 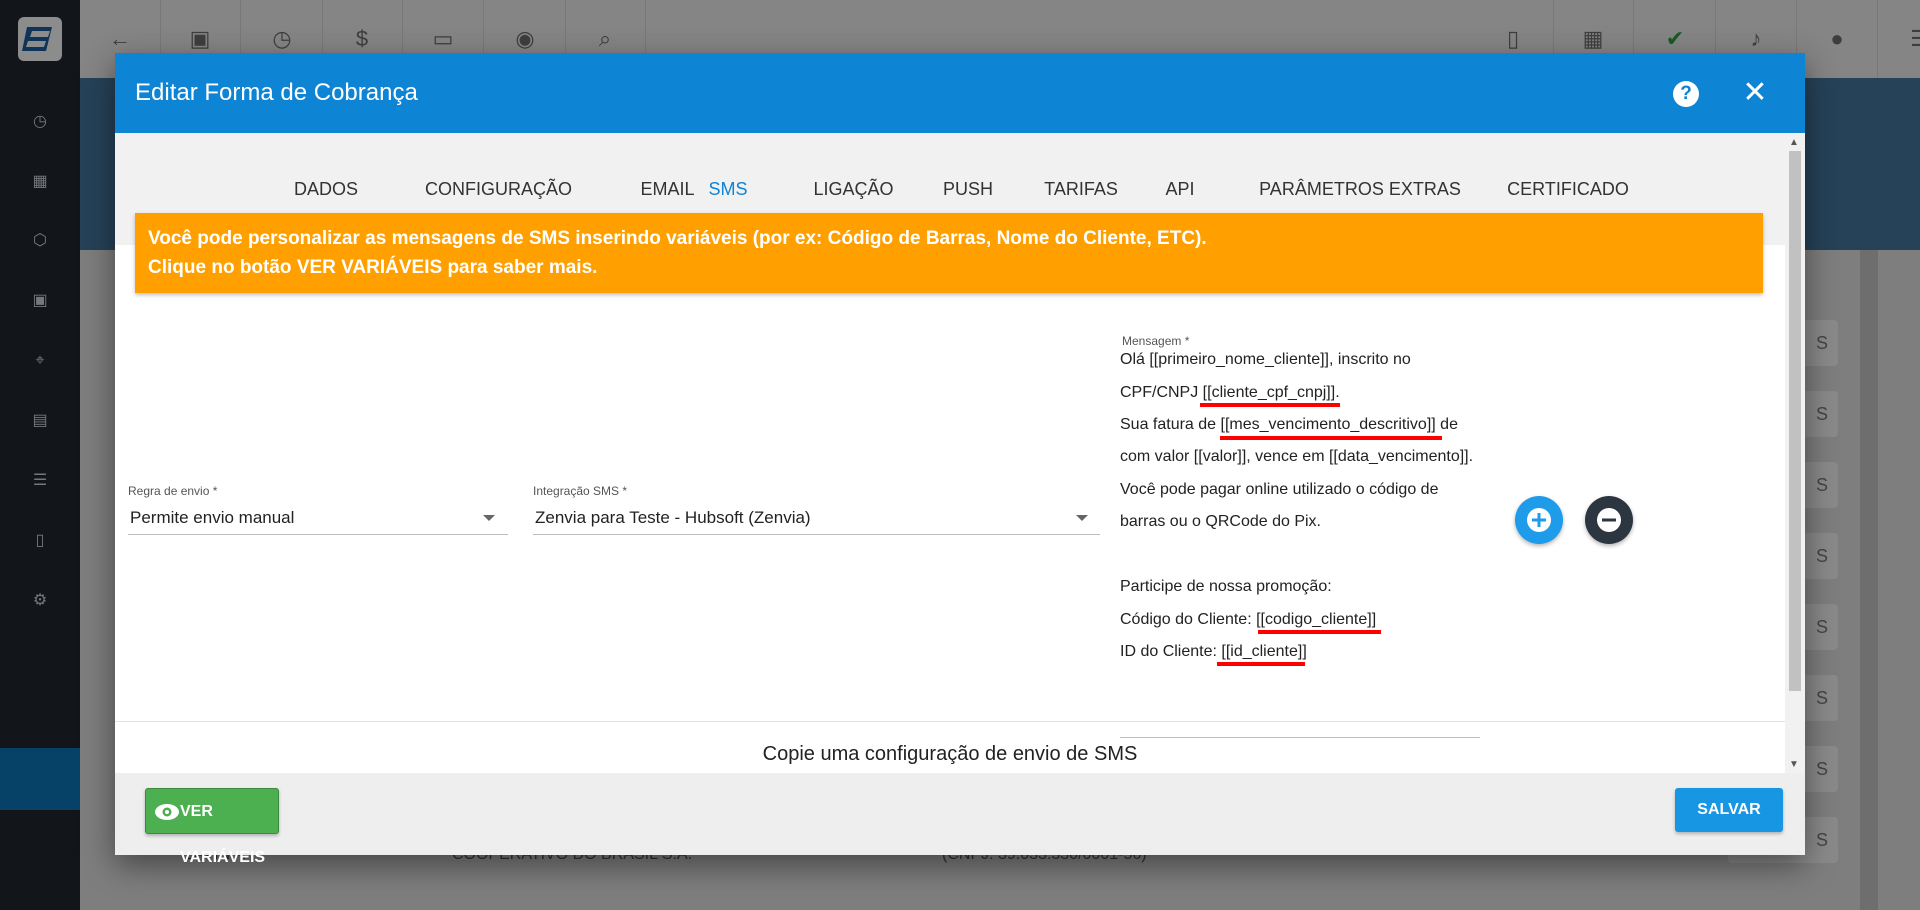 I want to click on mensagem-label: Mensagem *, so click(x=1156, y=341).